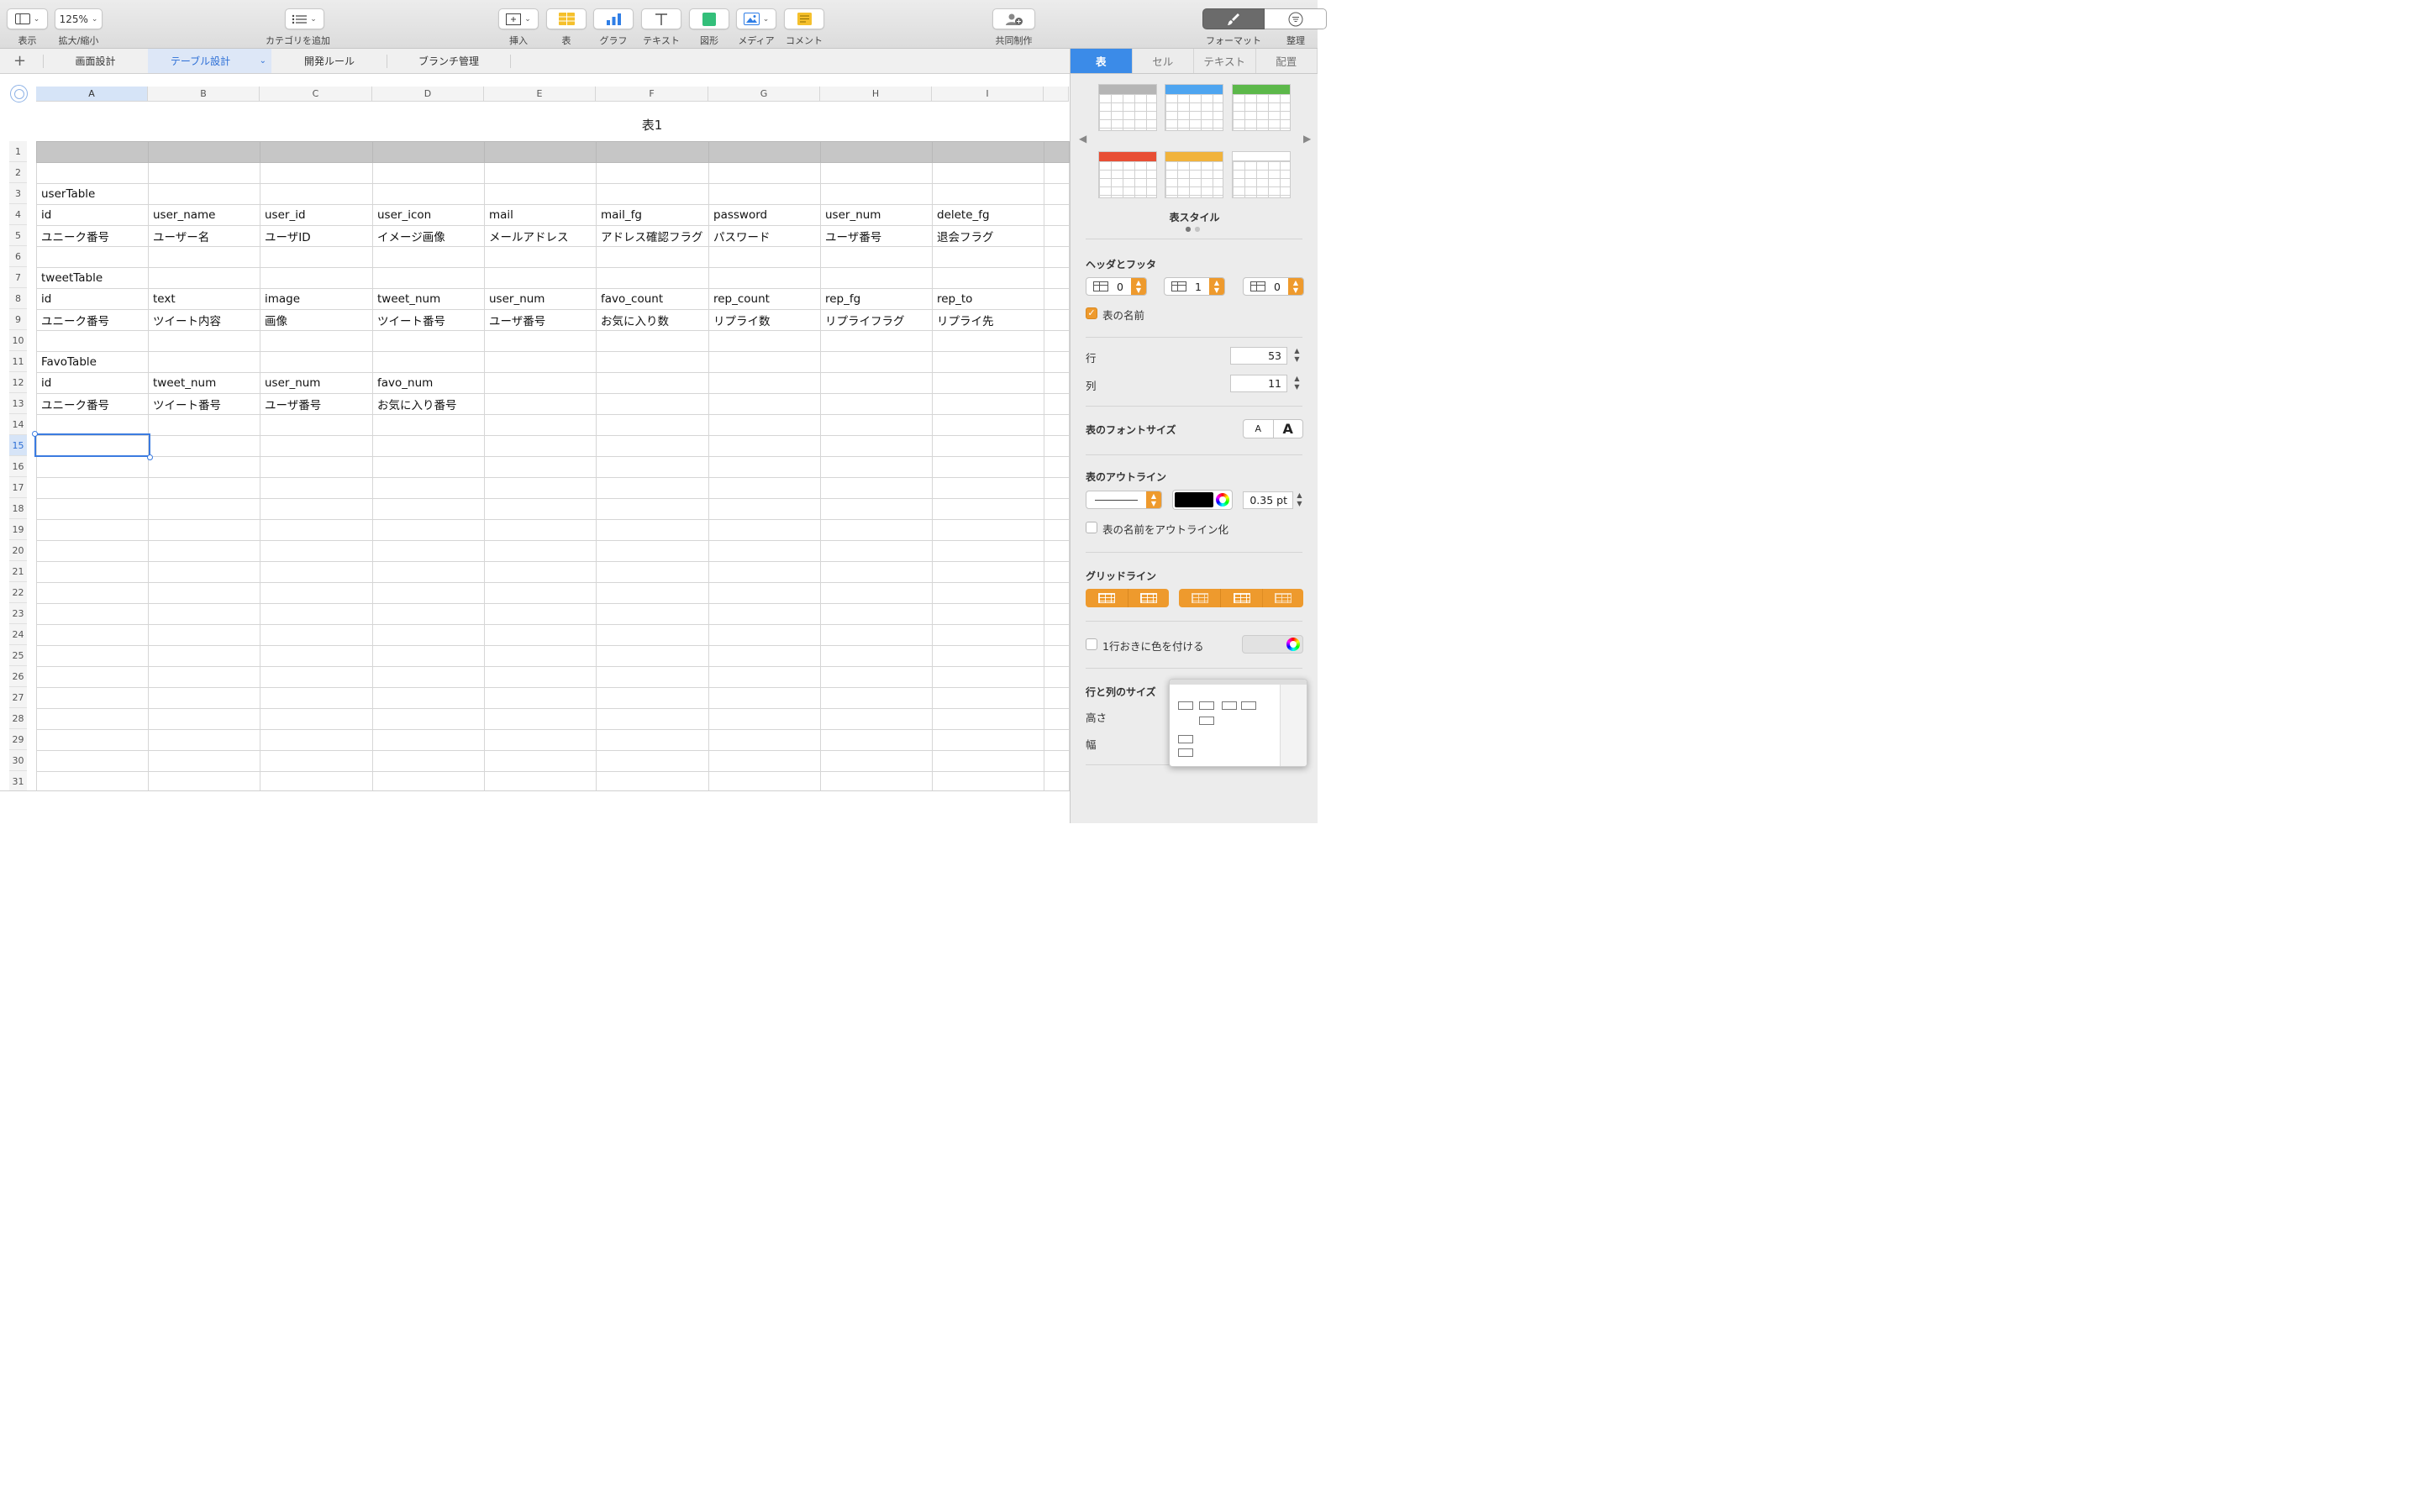  What do you see at coordinates (540, 94) in the screenshot?
I see `column-header-e: E` at bounding box center [540, 94].